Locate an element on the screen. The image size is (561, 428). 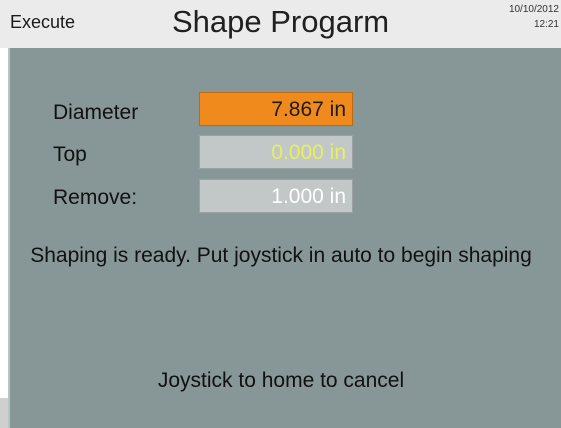
title-bar: Execute Shape Progarm 10/10/2012 12:21 is located at coordinates (280, 24).